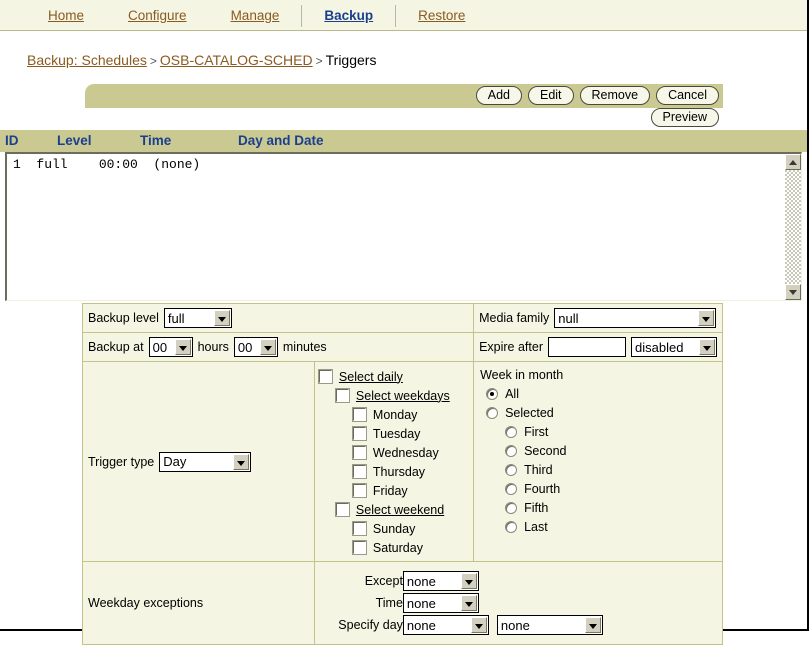 The image size is (809, 645). I want to click on week-option-selected: Selected, so click(602, 412).